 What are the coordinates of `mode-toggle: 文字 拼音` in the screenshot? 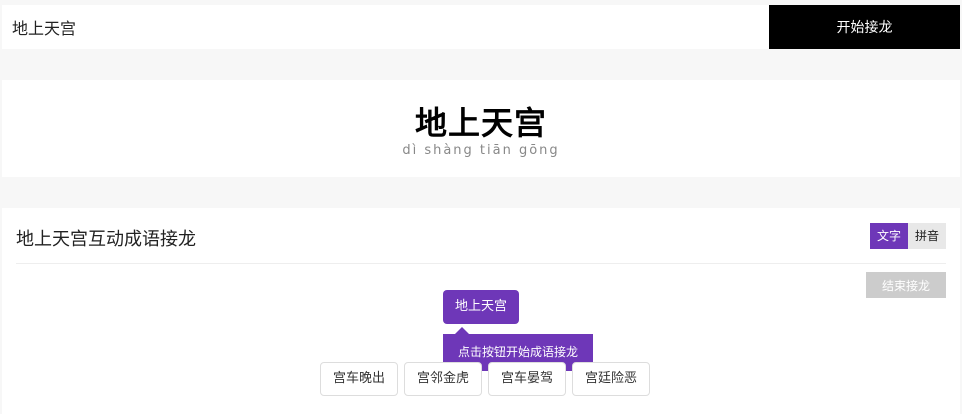 It's located at (907, 236).